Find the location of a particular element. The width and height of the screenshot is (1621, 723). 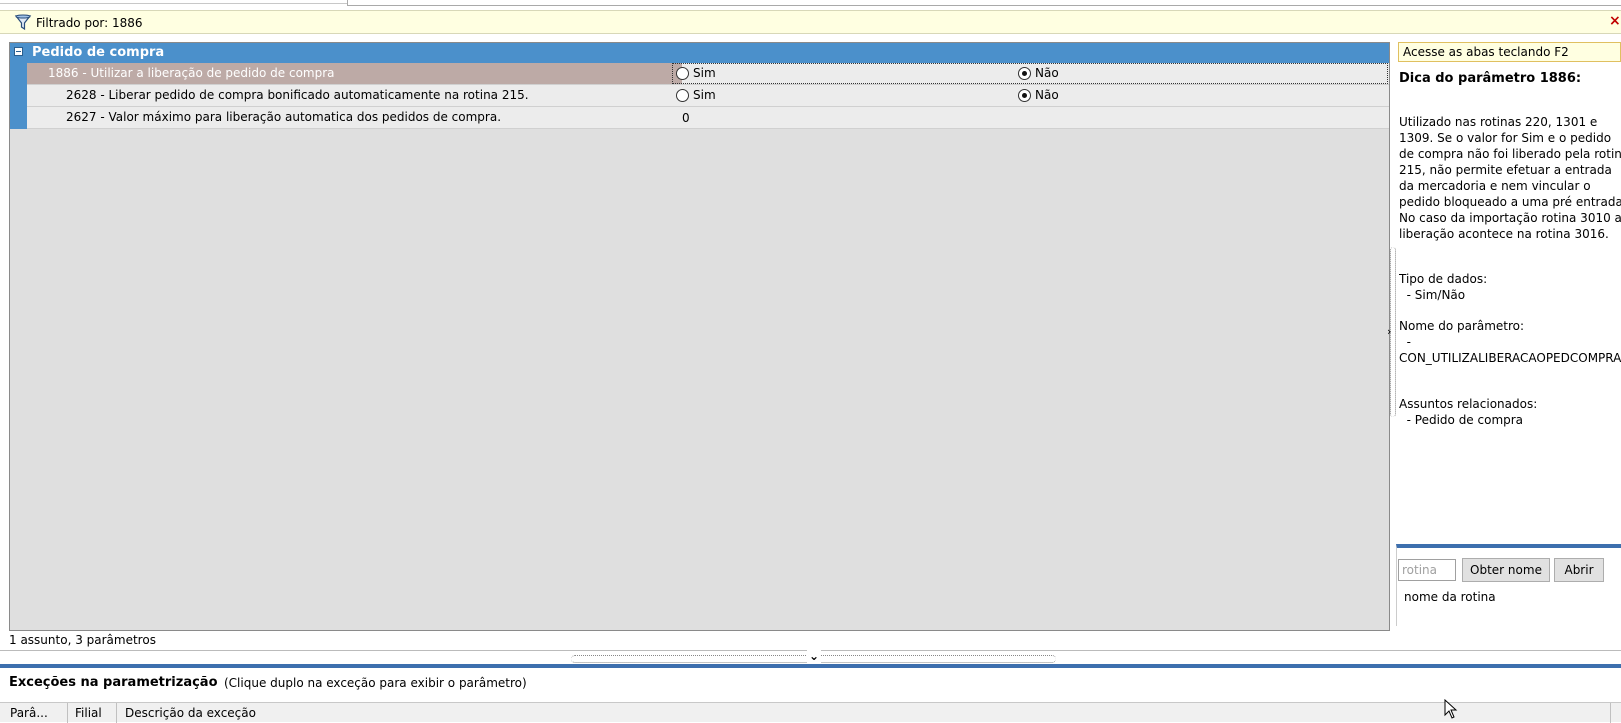

top-strip-box is located at coordinates (984, 3).